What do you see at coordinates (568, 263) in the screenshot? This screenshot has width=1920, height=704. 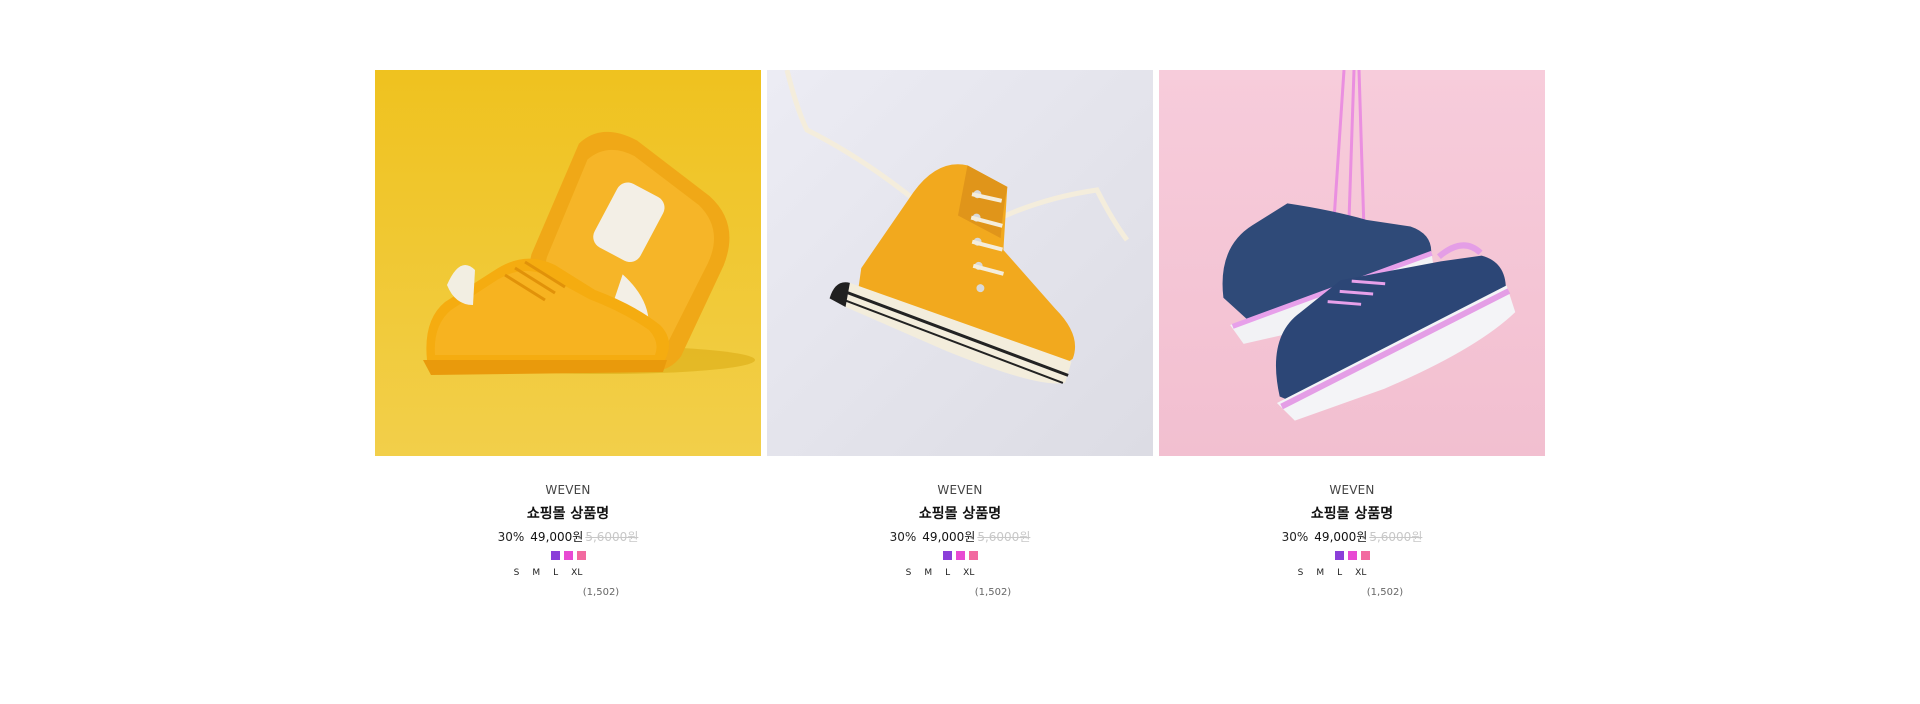 I see `product-image-yellow-sneakers` at bounding box center [568, 263].